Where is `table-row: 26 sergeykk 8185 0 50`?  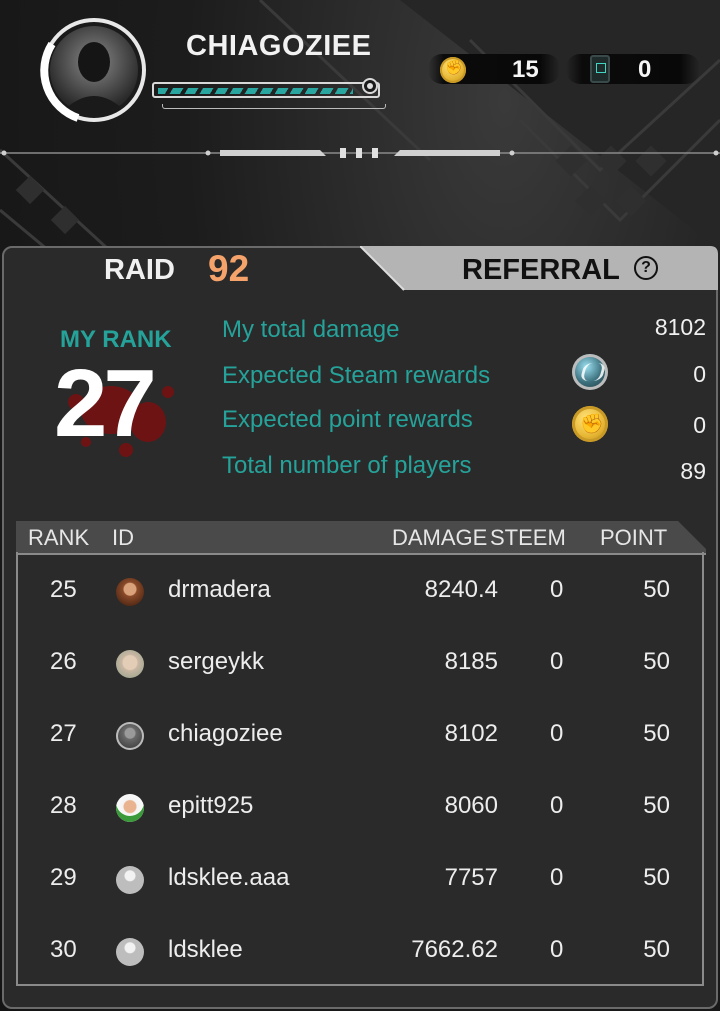
table-row: 26 sergeykk 8185 0 50 is located at coordinates (360, 664).